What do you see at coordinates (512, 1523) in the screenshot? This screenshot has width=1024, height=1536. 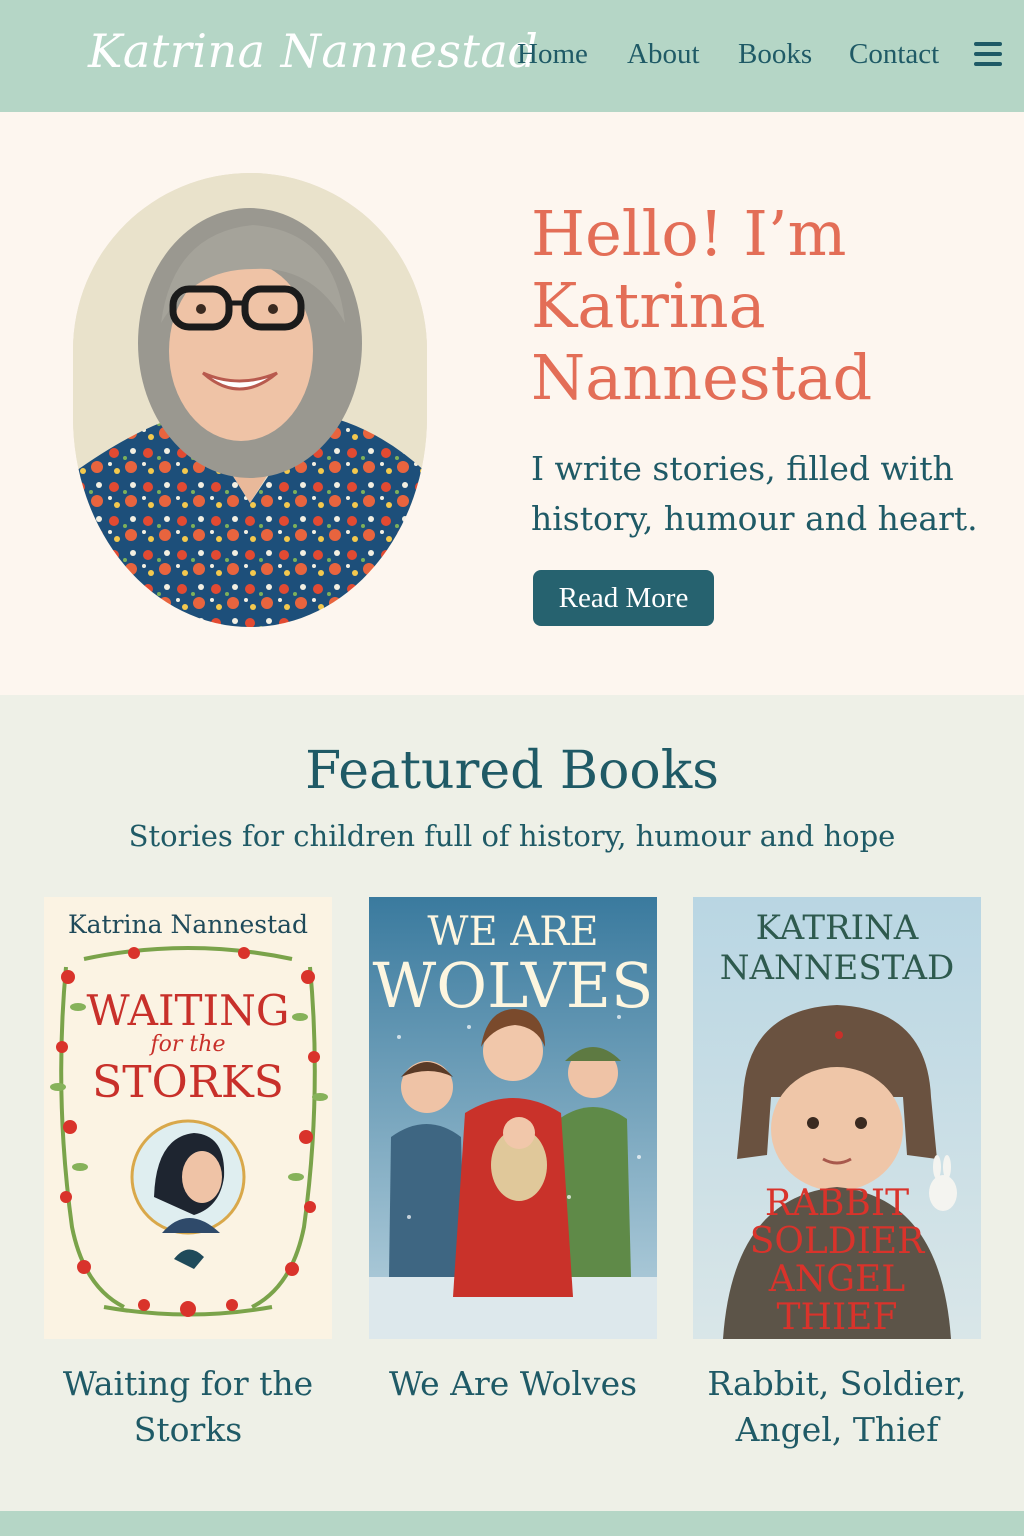 I see `footer-strip` at bounding box center [512, 1523].